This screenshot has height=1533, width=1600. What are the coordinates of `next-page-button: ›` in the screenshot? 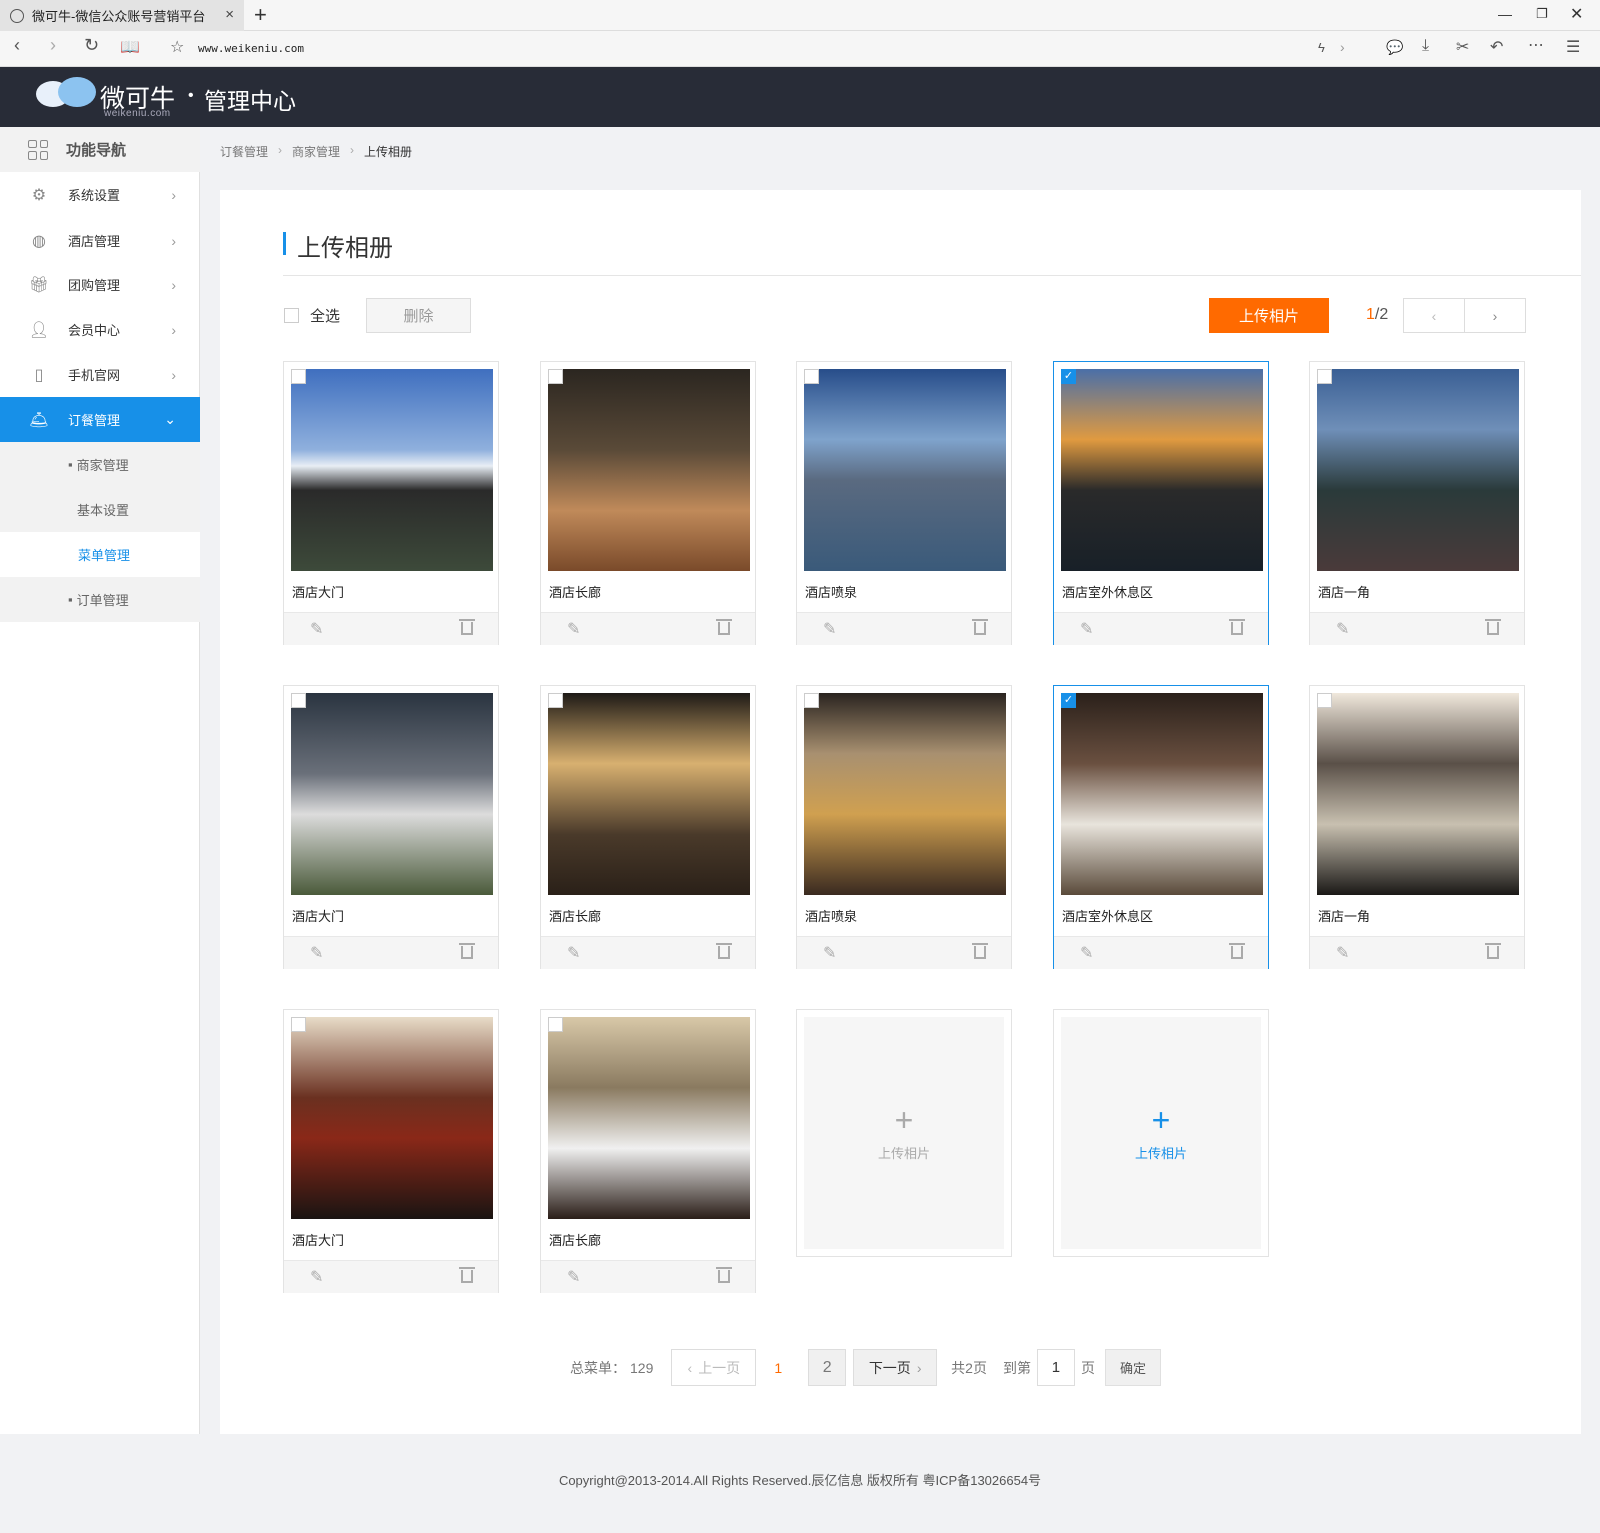 It's located at (1495, 315).